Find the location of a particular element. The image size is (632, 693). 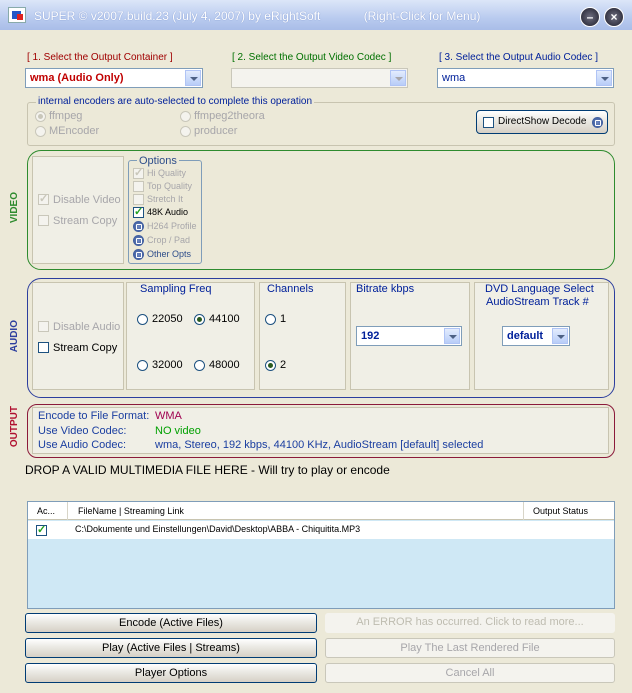

mencoder-label: MEncoder is located at coordinates (74, 131).